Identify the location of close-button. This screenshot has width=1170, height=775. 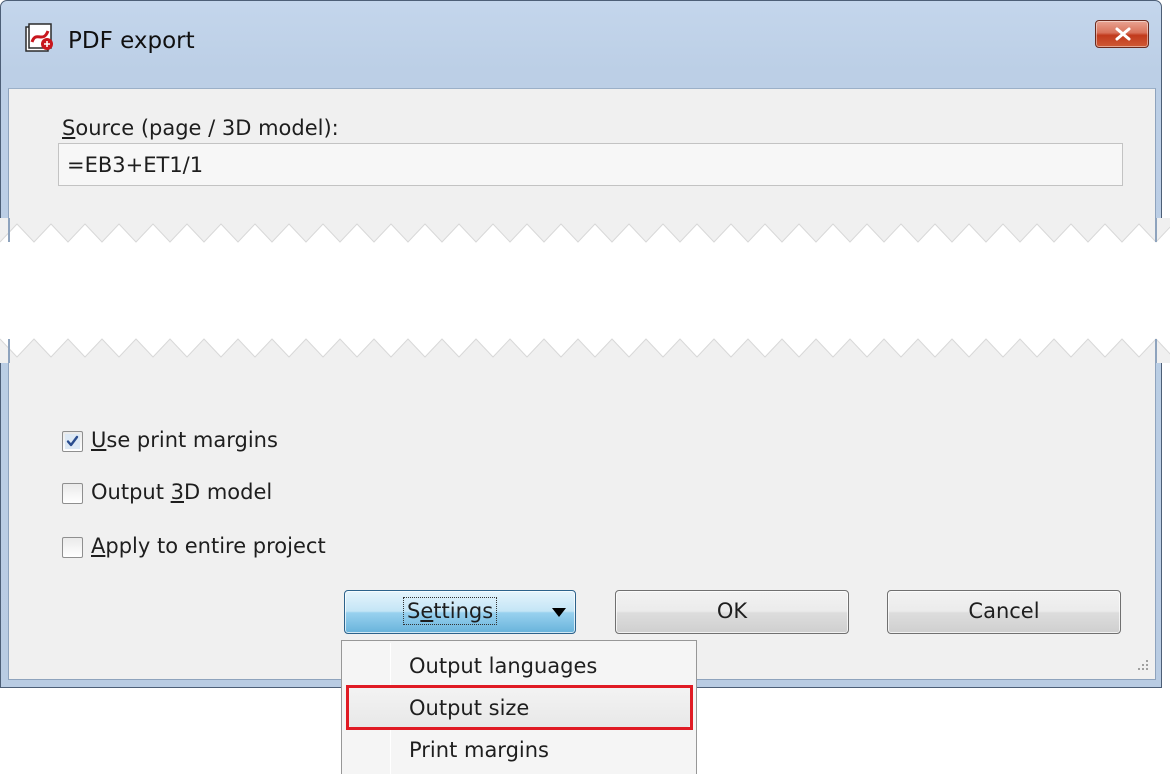
(1122, 34).